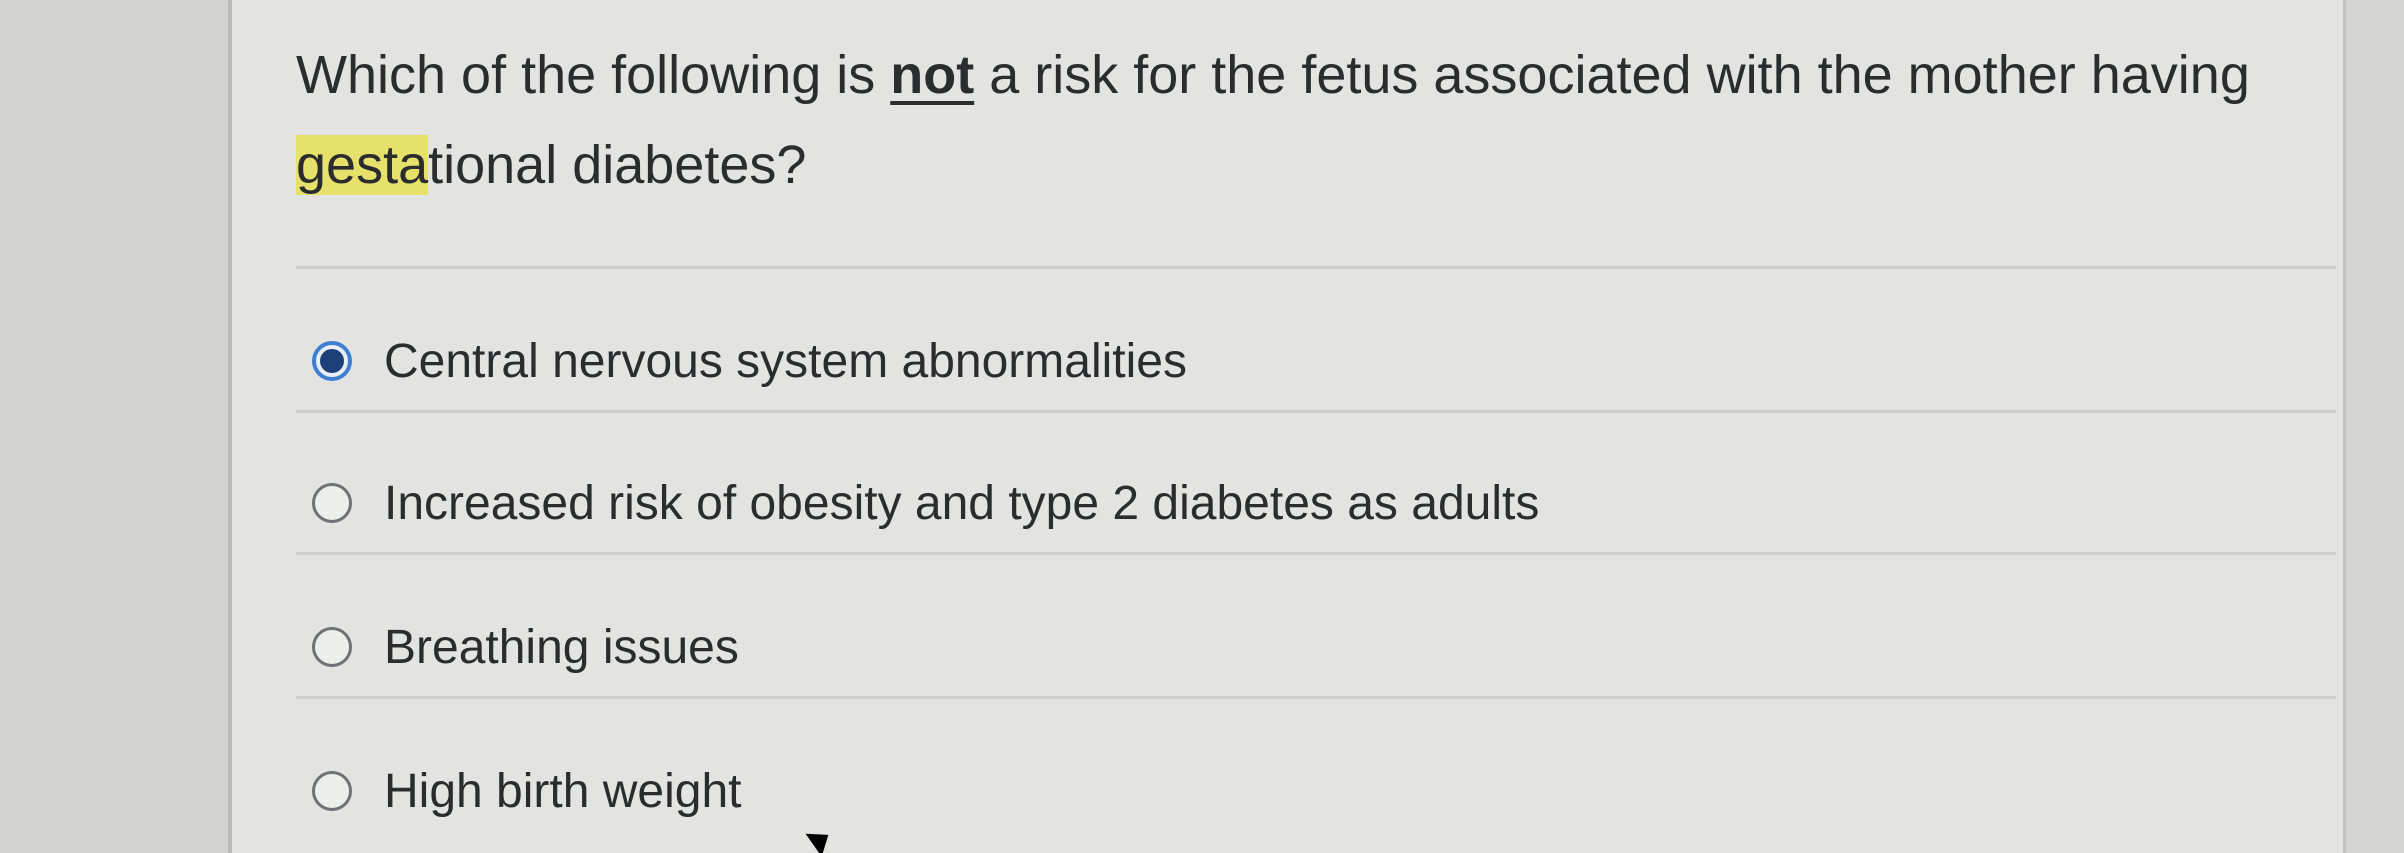  I want to click on radio-button-selected, so click(332, 361).